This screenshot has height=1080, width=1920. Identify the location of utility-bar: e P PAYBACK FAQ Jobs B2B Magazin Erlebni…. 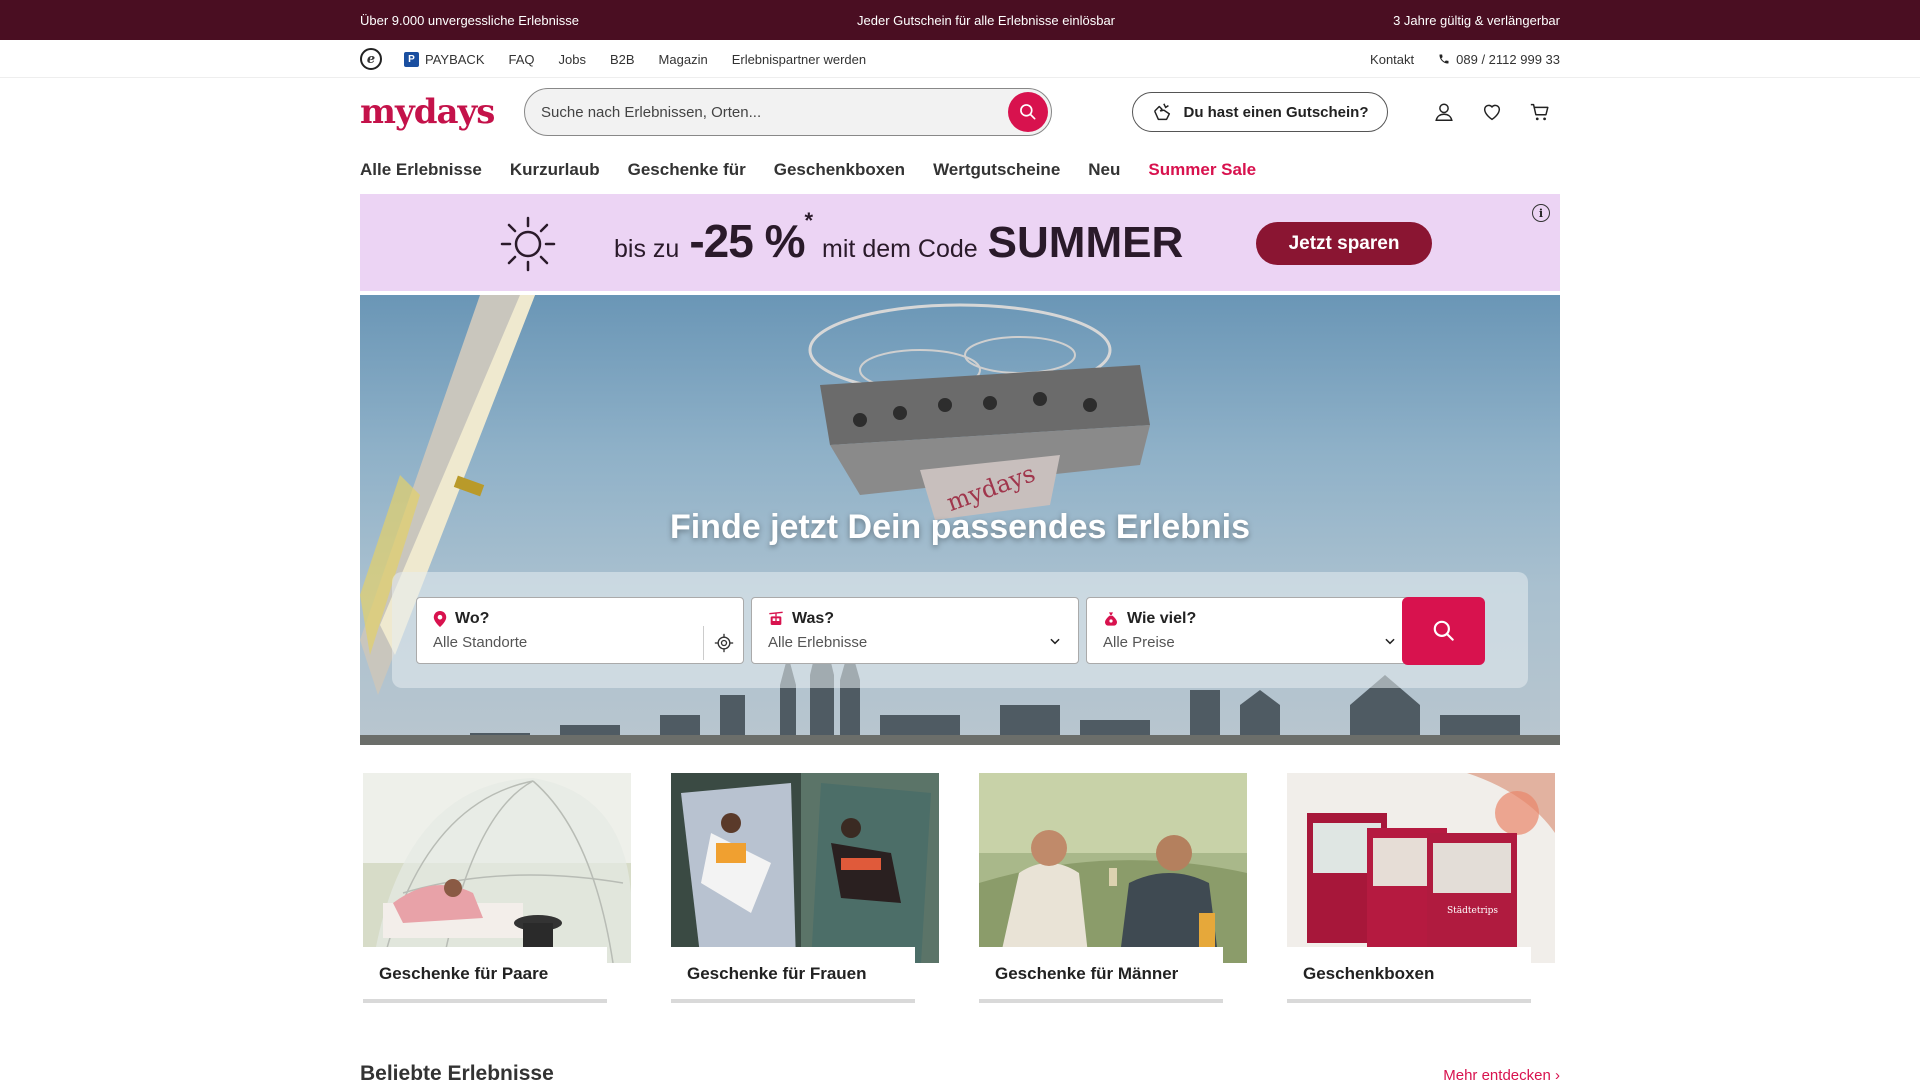
(960, 59).